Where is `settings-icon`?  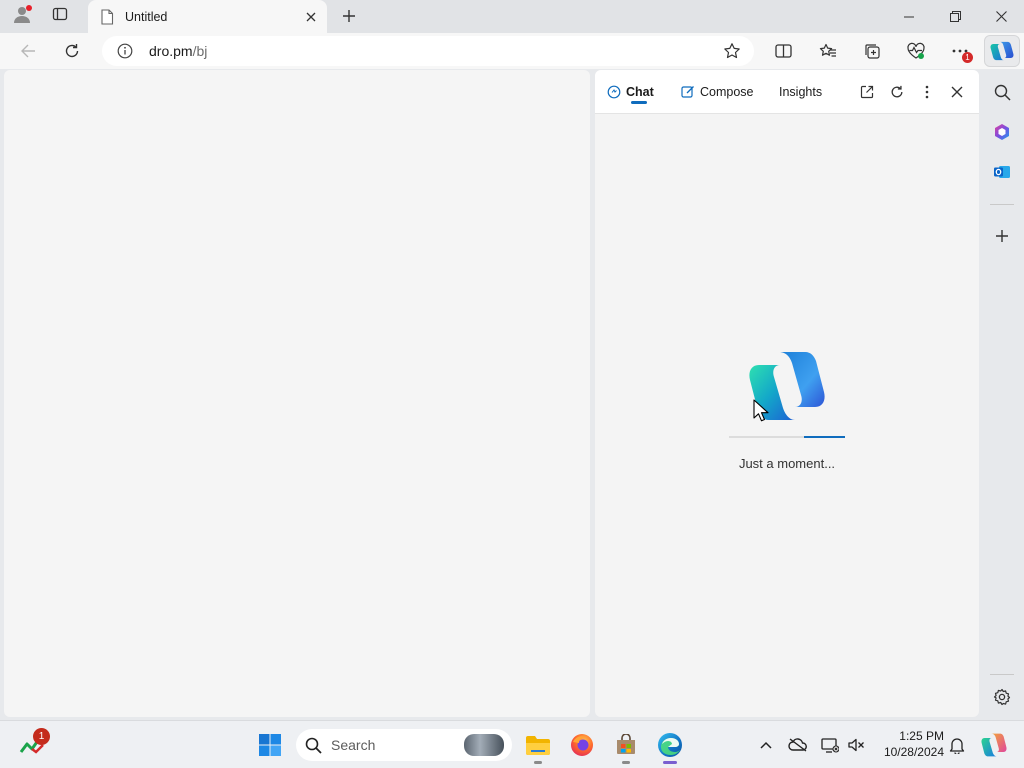
settings-icon is located at coordinates (1002, 697).